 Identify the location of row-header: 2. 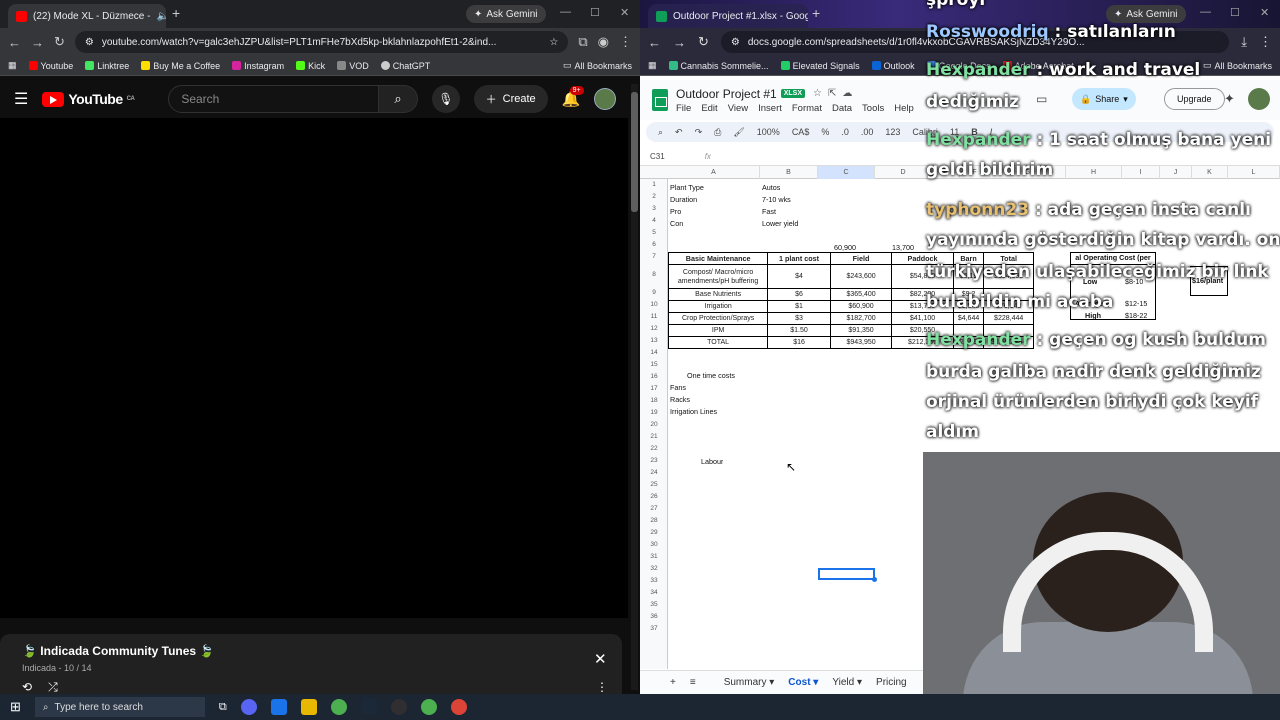
(654, 196).